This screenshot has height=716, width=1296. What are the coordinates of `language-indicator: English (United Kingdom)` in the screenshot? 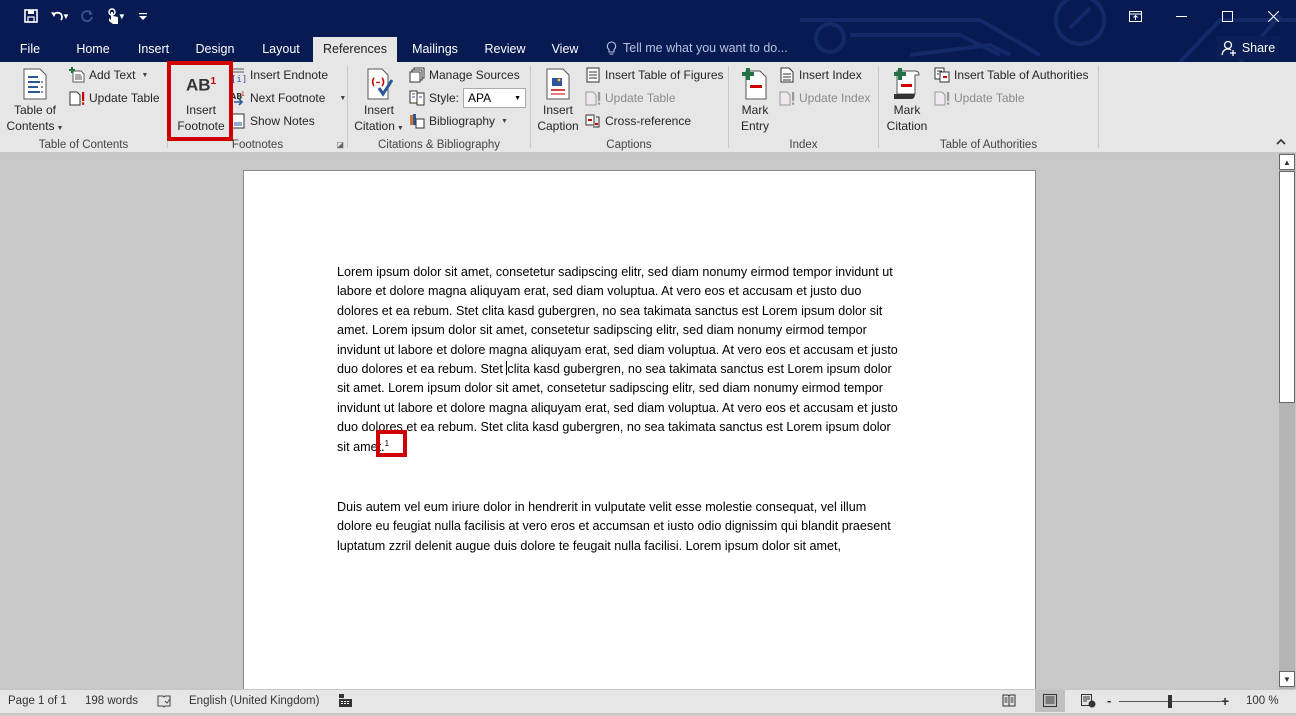 It's located at (254, 701).